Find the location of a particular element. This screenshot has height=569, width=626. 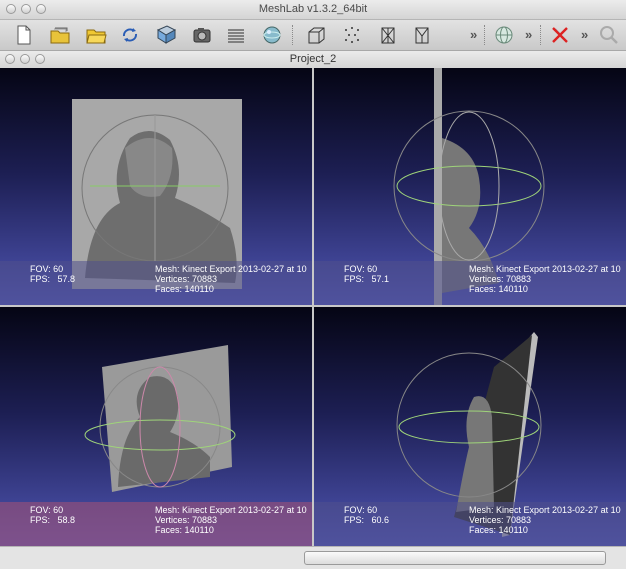

reload-icon is located at coordinates (130, 35).